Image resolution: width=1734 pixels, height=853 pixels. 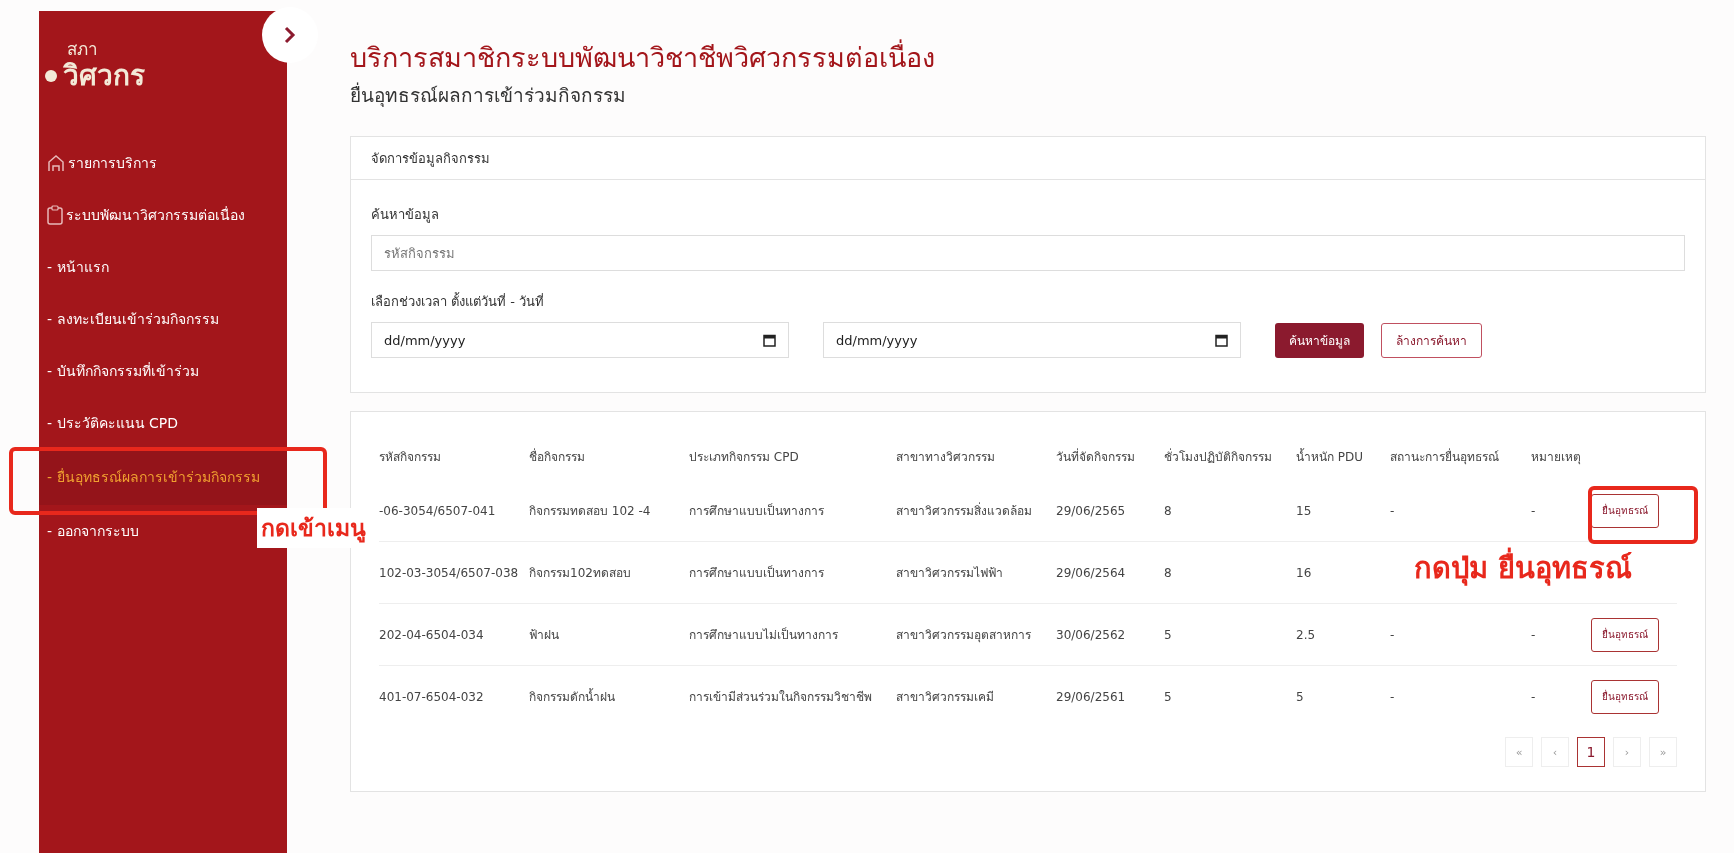 I want to click on logo-text: สภา, so click(x=83, y=49).